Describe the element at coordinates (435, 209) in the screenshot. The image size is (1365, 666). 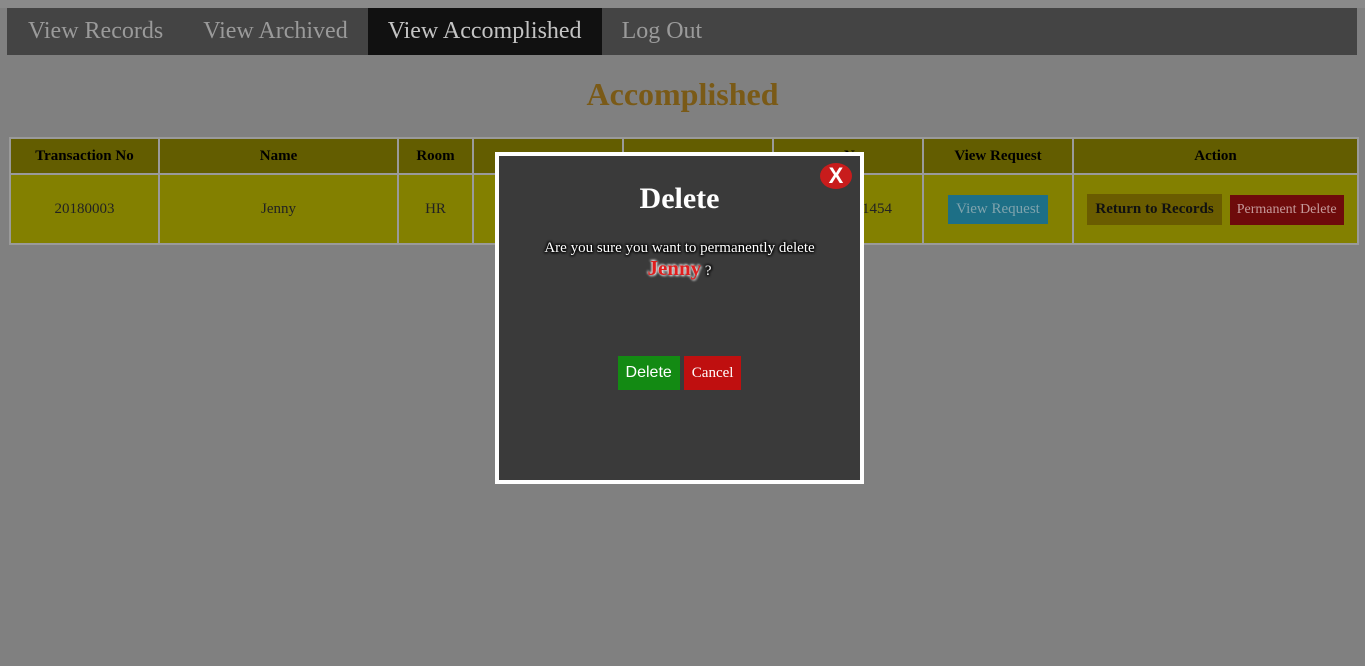
I see `cell-room: HR` at that location.